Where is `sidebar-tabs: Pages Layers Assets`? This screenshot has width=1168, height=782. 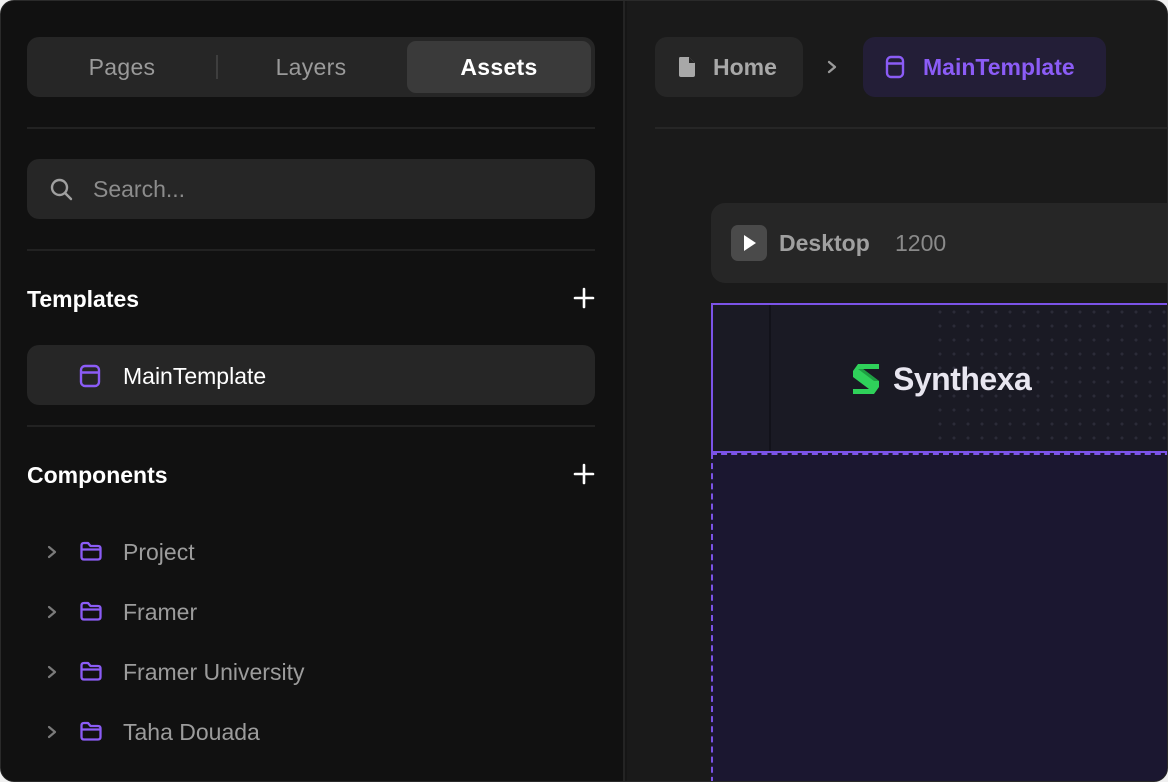 sidebar-tabs: Pages Layers Assets is located at coordinates (311, 67).